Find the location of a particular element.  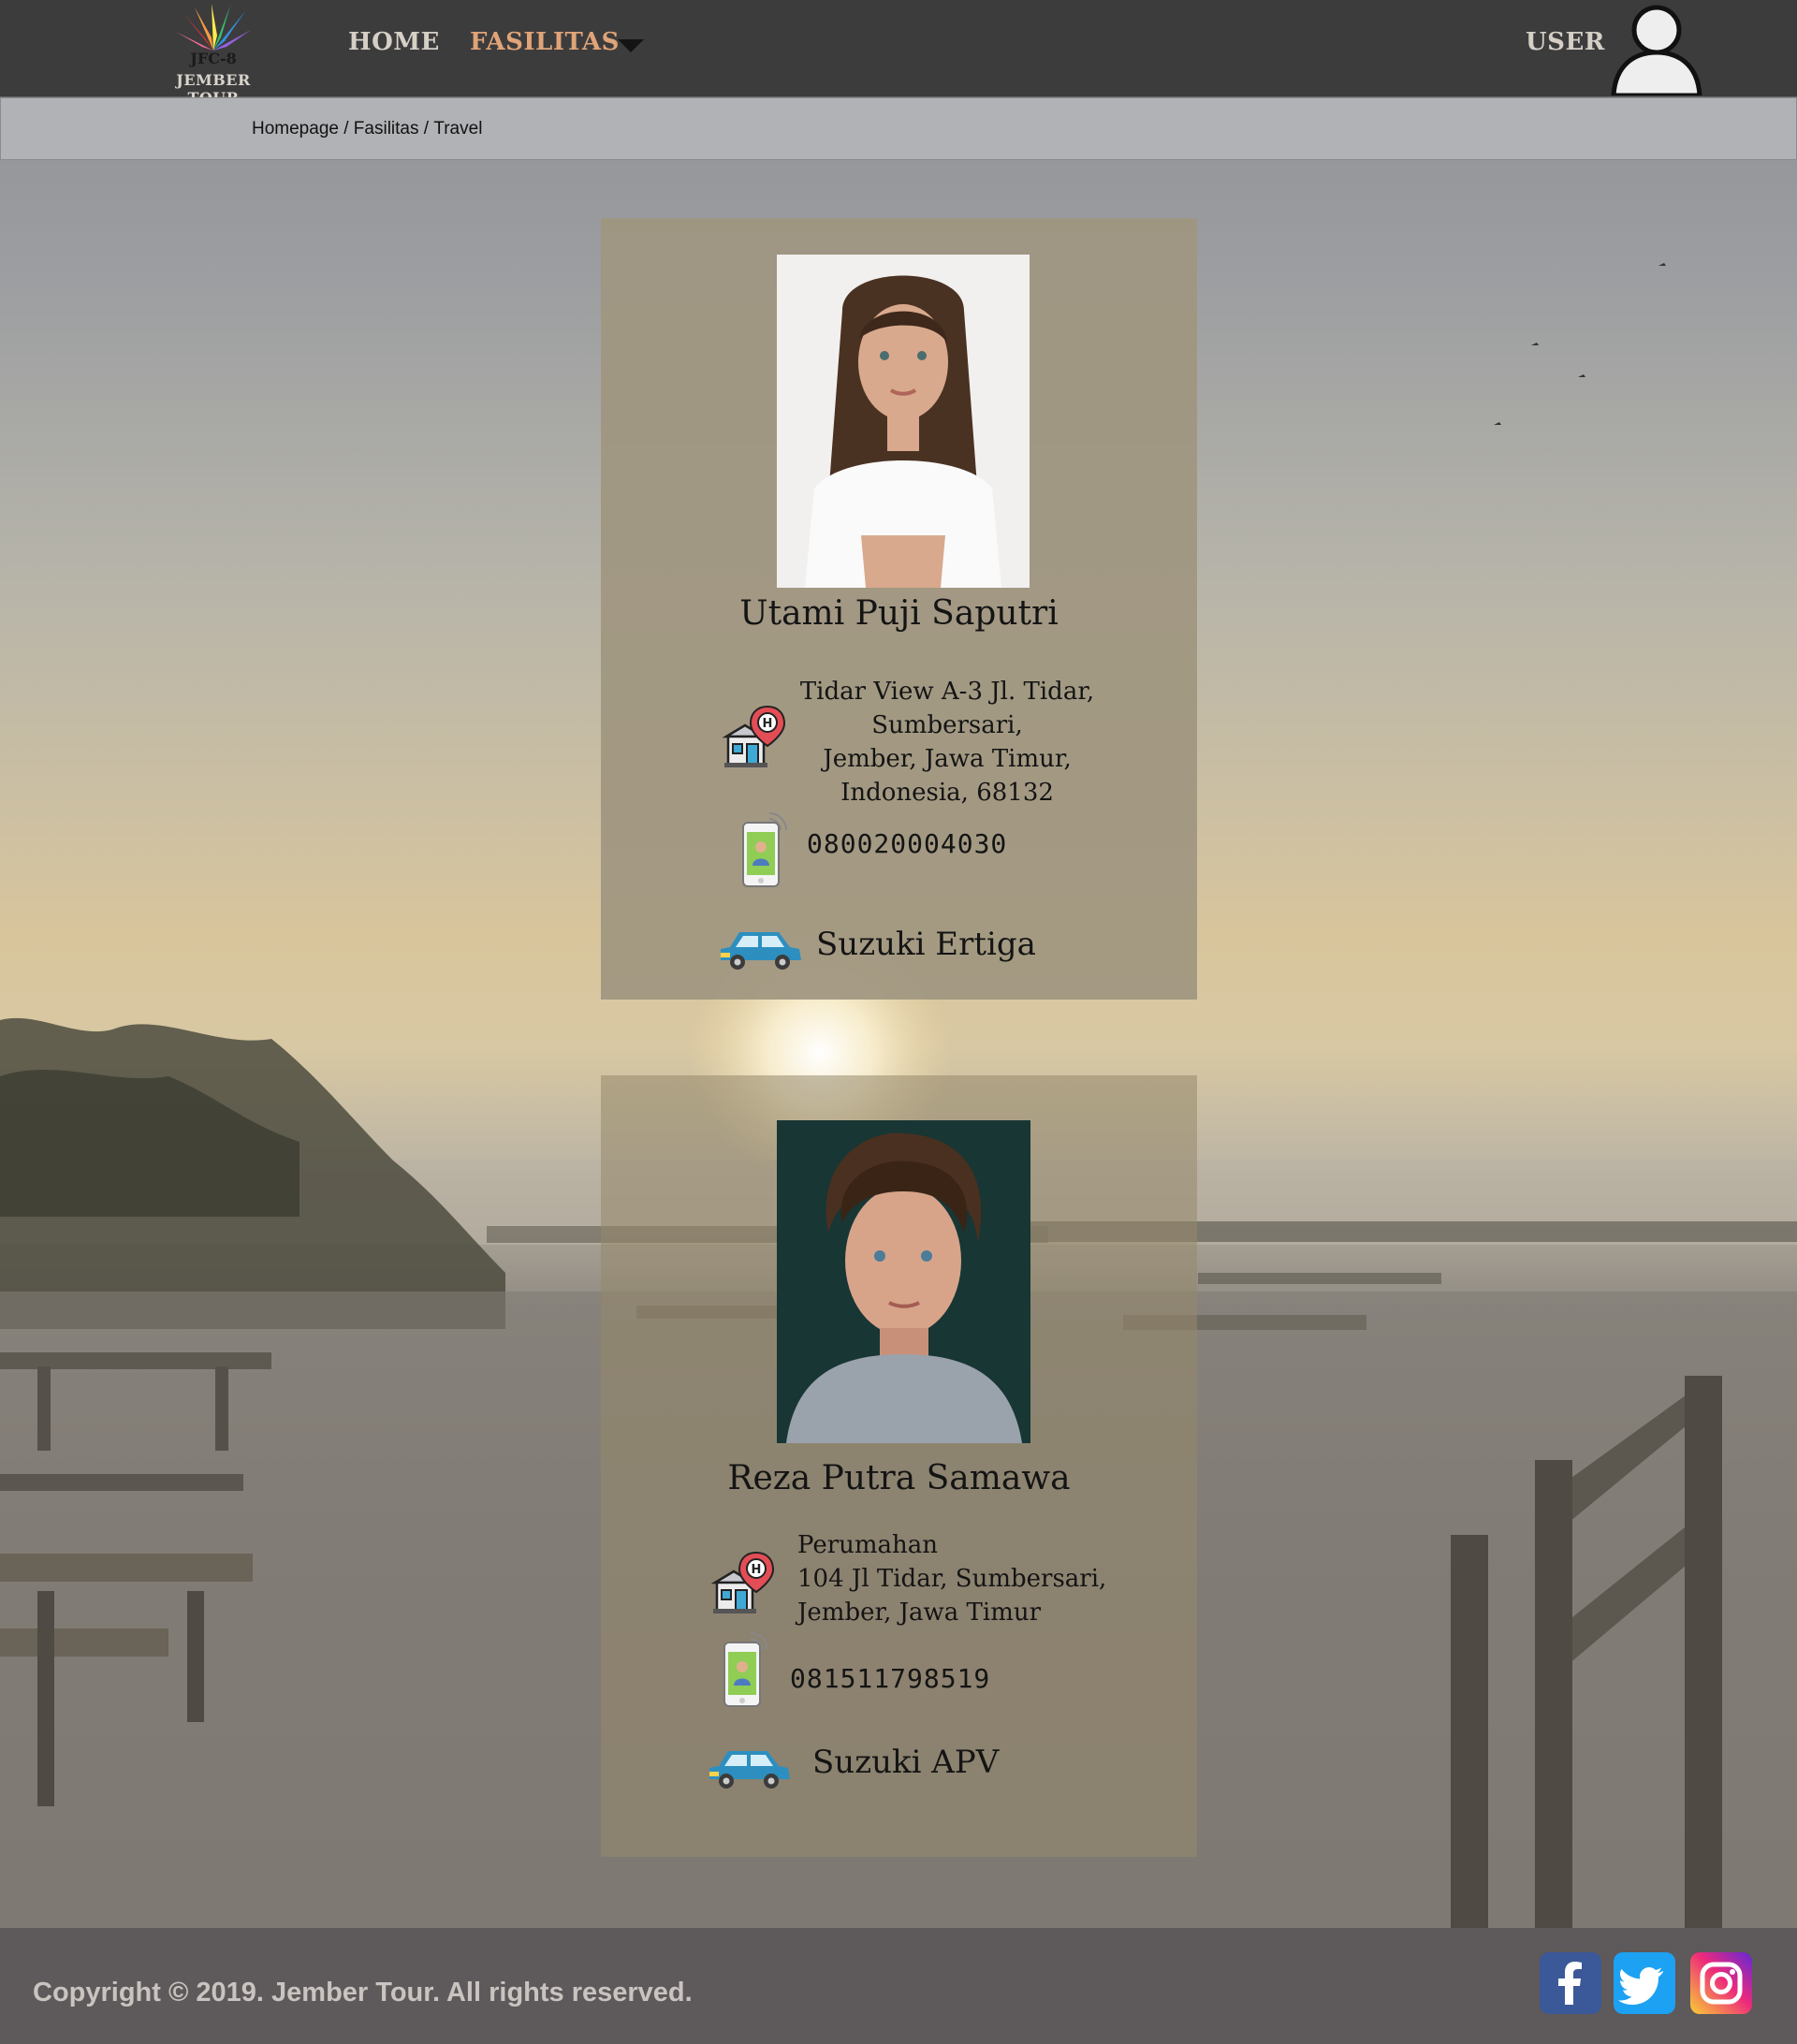

jember-tour-logo: JFC-8 JEMBER TOUR is located at coordinates (213, 56).